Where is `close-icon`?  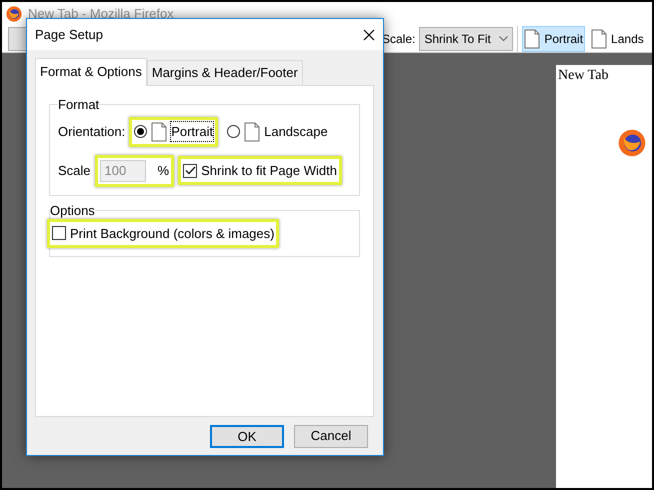
close-icon is located at coordinates (369, 34).